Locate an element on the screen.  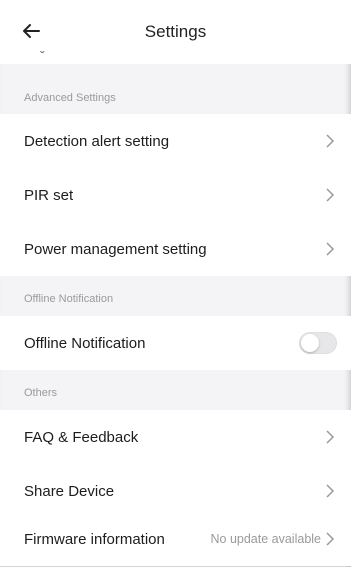
row-label: Power management setting is located at coordinates (115, 249).